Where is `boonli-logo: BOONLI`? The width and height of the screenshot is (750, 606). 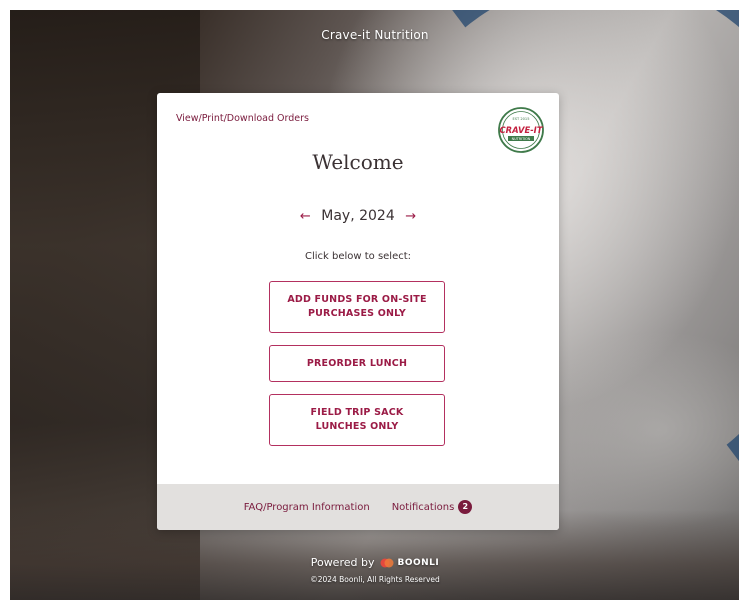 boonli-logo: BOONLI is located at coordinates (409, 563).